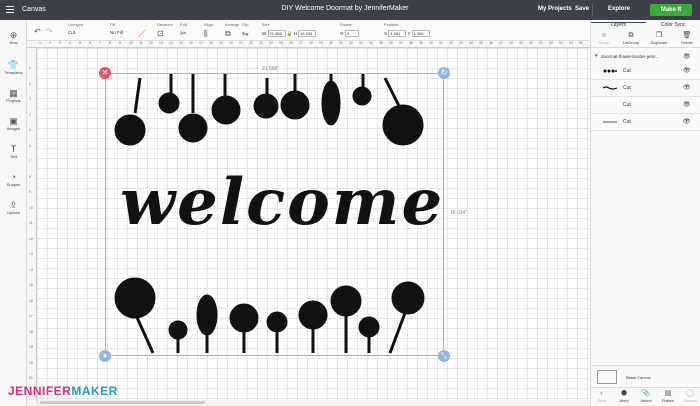 The width and height of the screenshot is (700, 406). Describe the element at coordinates (165, 24) in the screenshot. I see `deselect-label: Deselect` at that location.